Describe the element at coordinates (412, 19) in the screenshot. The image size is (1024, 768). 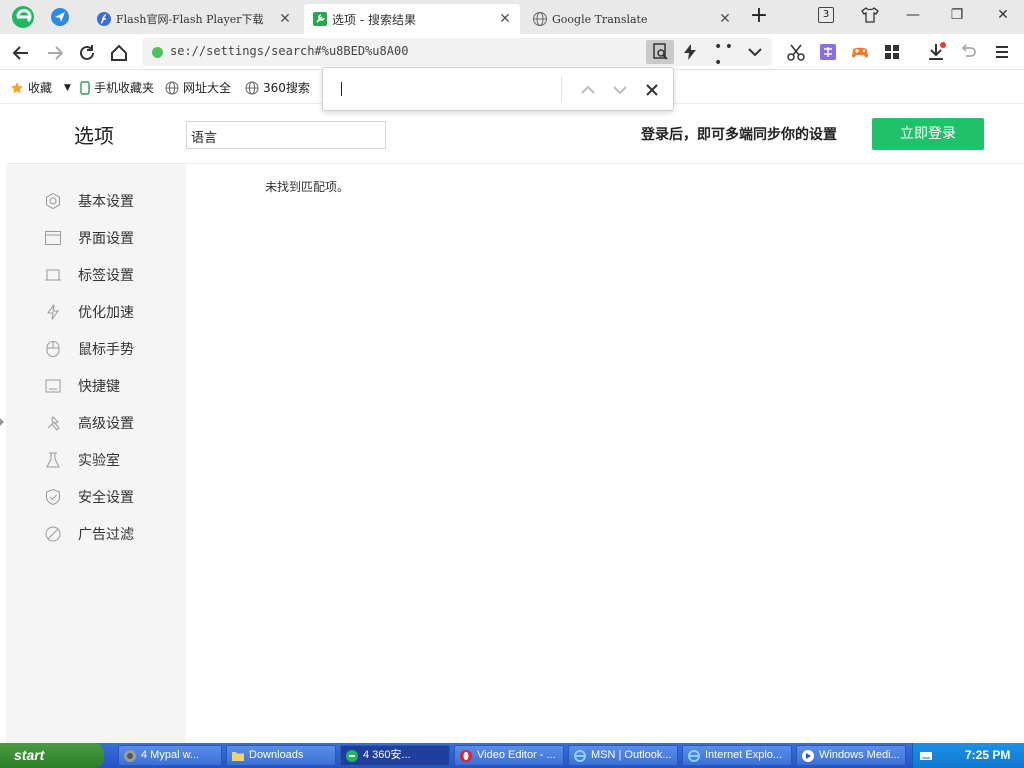
I see `tab-settings-search: 选项 - 搜索结果 ✕` at that location.